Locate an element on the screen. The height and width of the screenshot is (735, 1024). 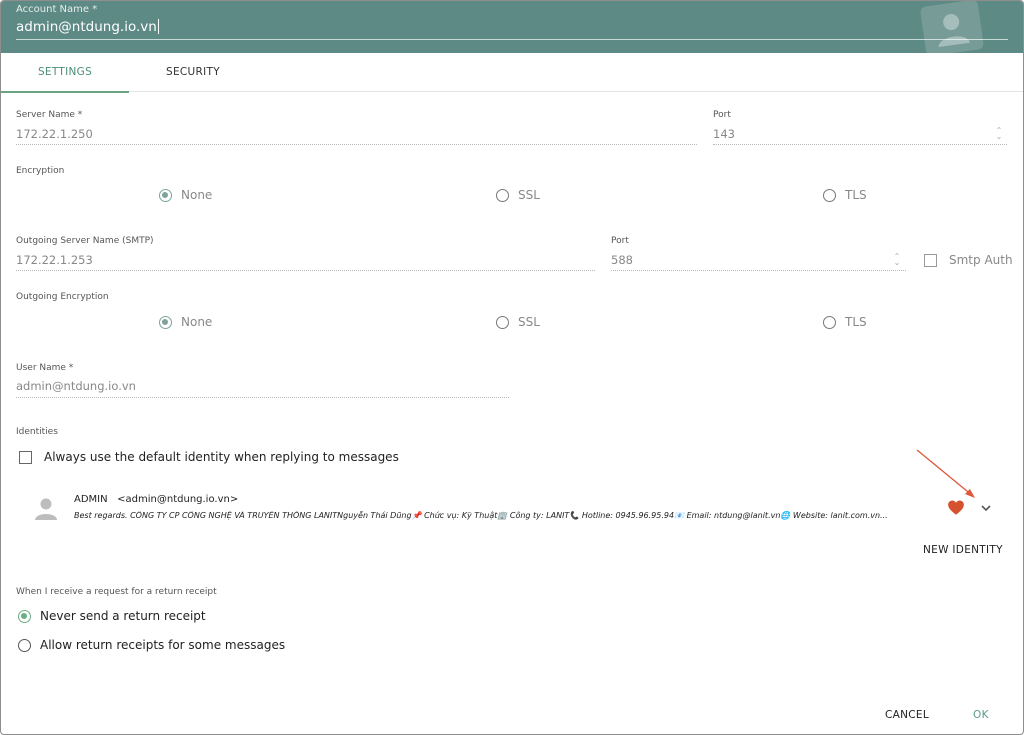
encryption-radio-tls: TLS is located at coordinates (845, 195).